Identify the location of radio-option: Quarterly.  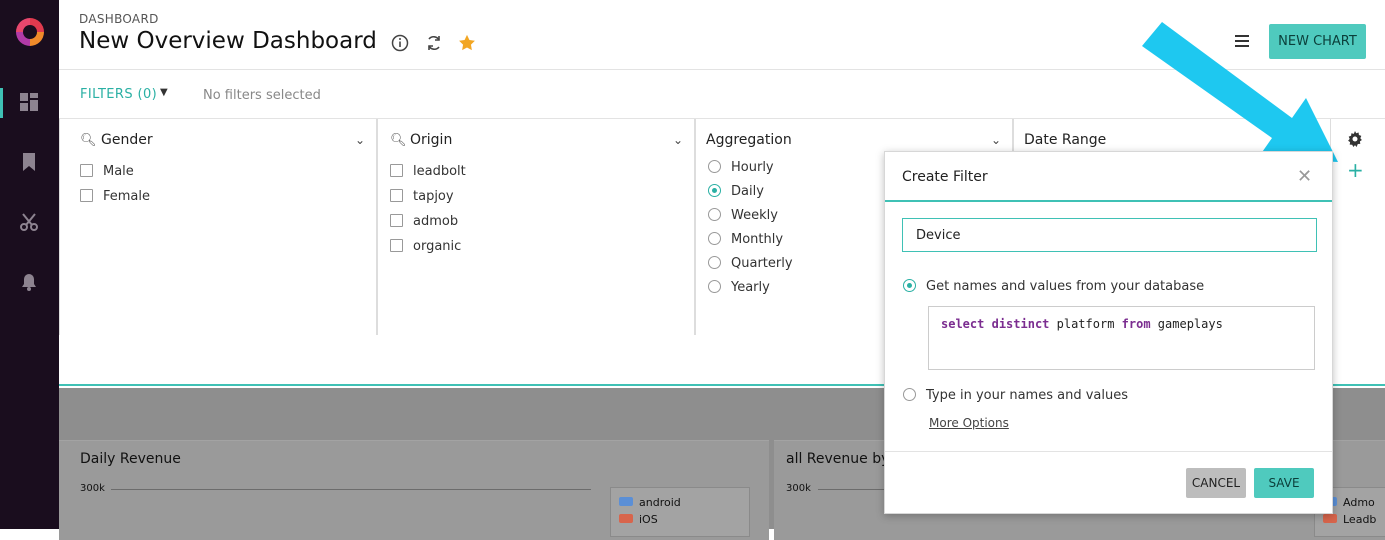
(750, 263).